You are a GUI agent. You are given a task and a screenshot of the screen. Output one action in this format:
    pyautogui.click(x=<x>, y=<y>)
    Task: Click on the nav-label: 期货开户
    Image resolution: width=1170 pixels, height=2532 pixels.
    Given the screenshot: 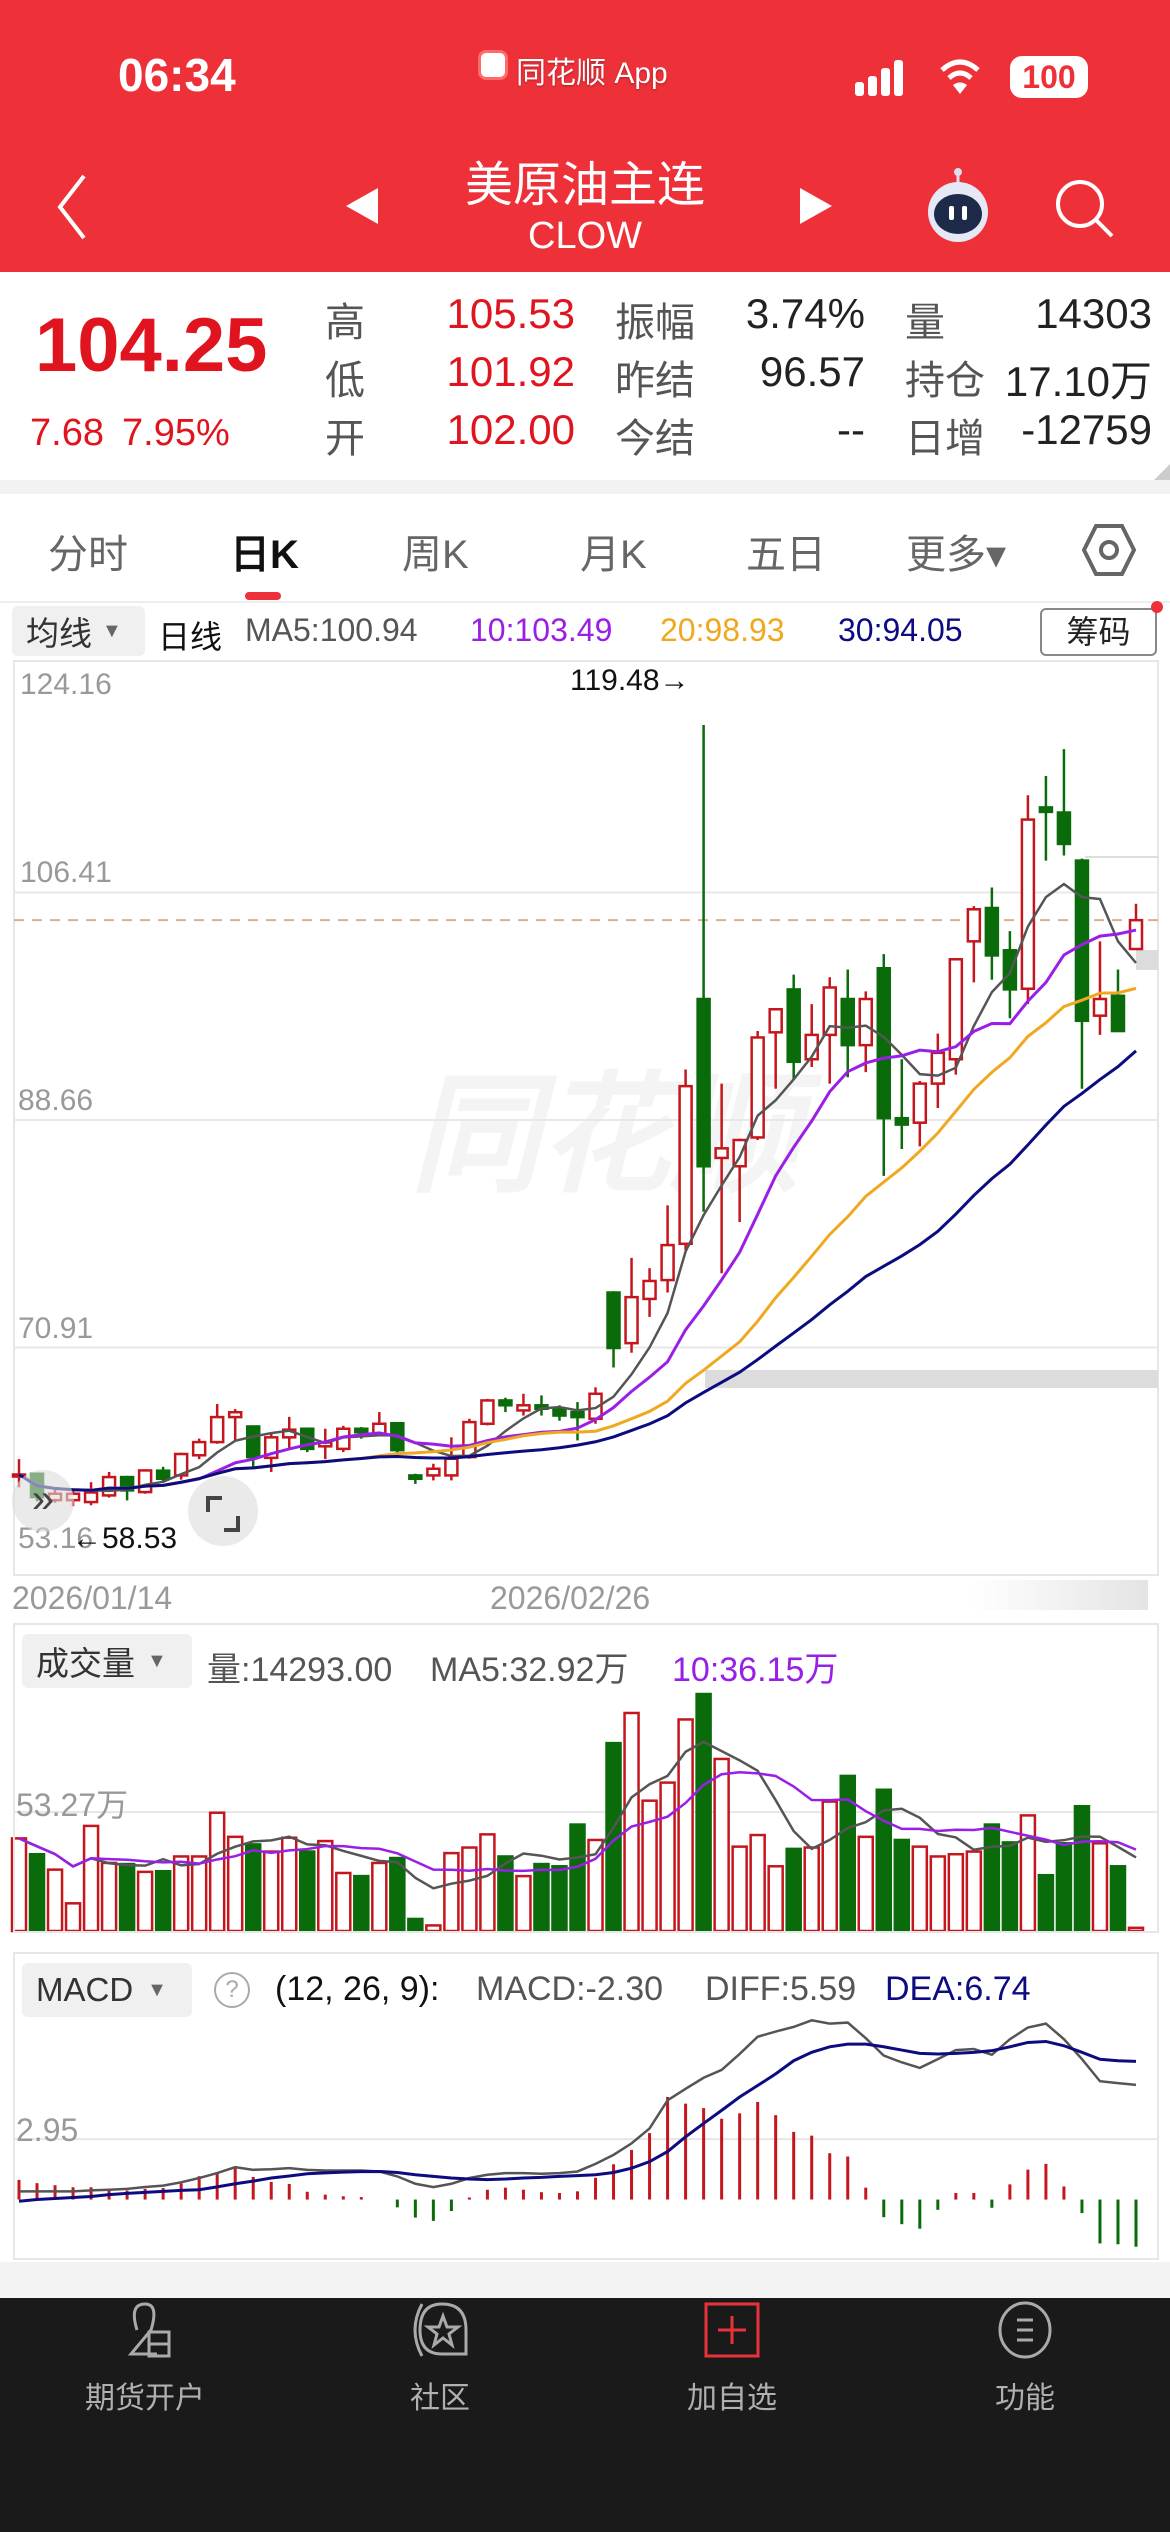 What is the action you would take?
    pyautogui.click(x=145, y=2398)
    